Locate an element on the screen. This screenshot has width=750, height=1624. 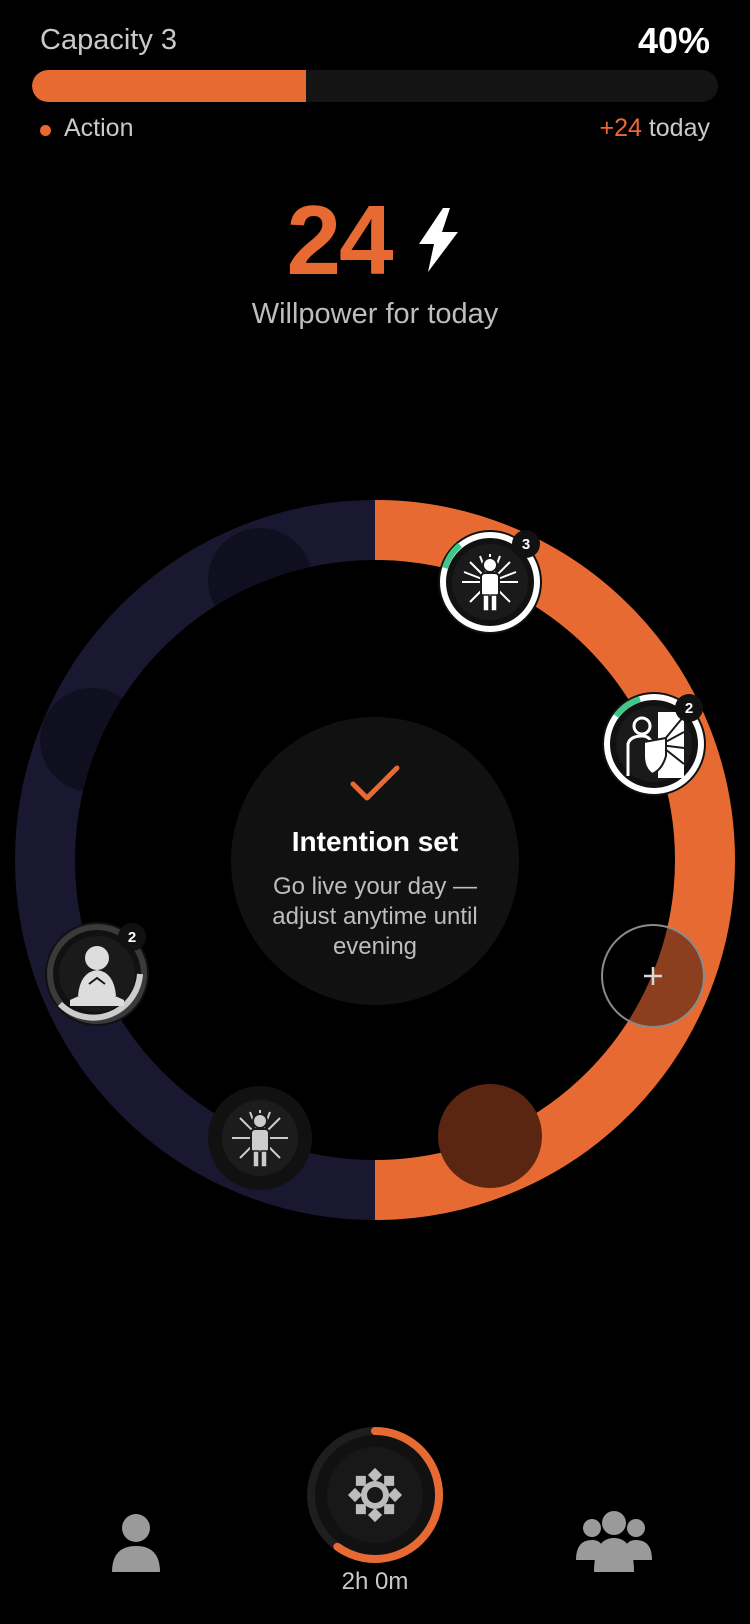
radiant-person-node: 3 is located at coordinates (490, 582).